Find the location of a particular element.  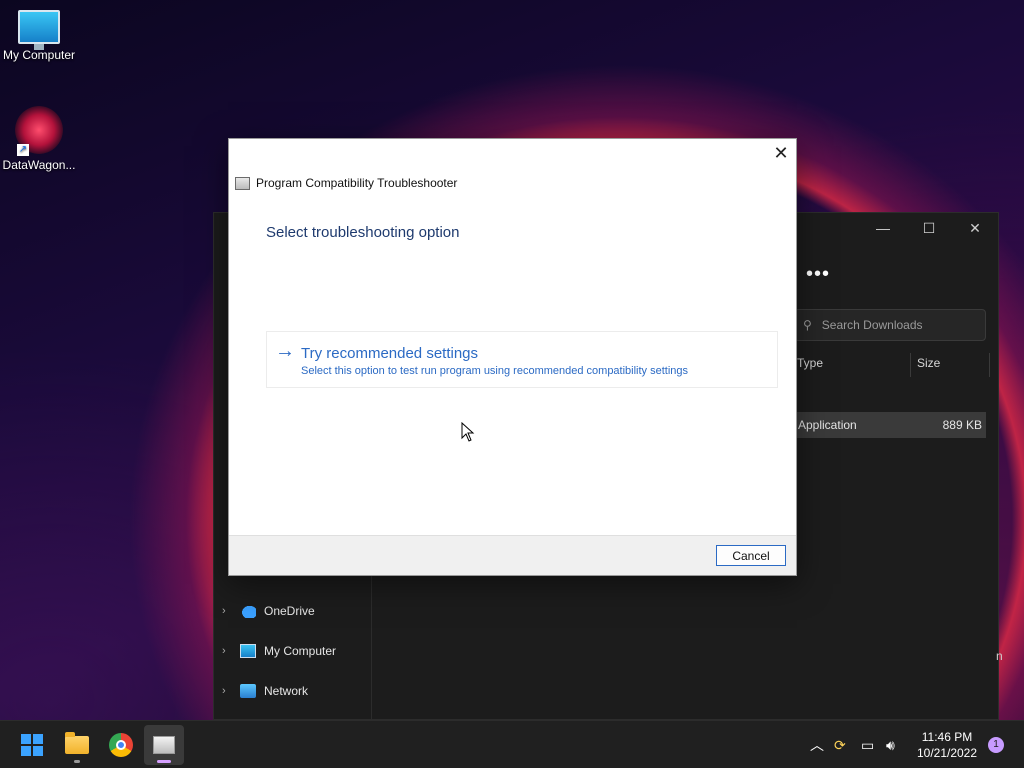

show-hidden-icons-button: ︿ is located at coordinates (817, 744).